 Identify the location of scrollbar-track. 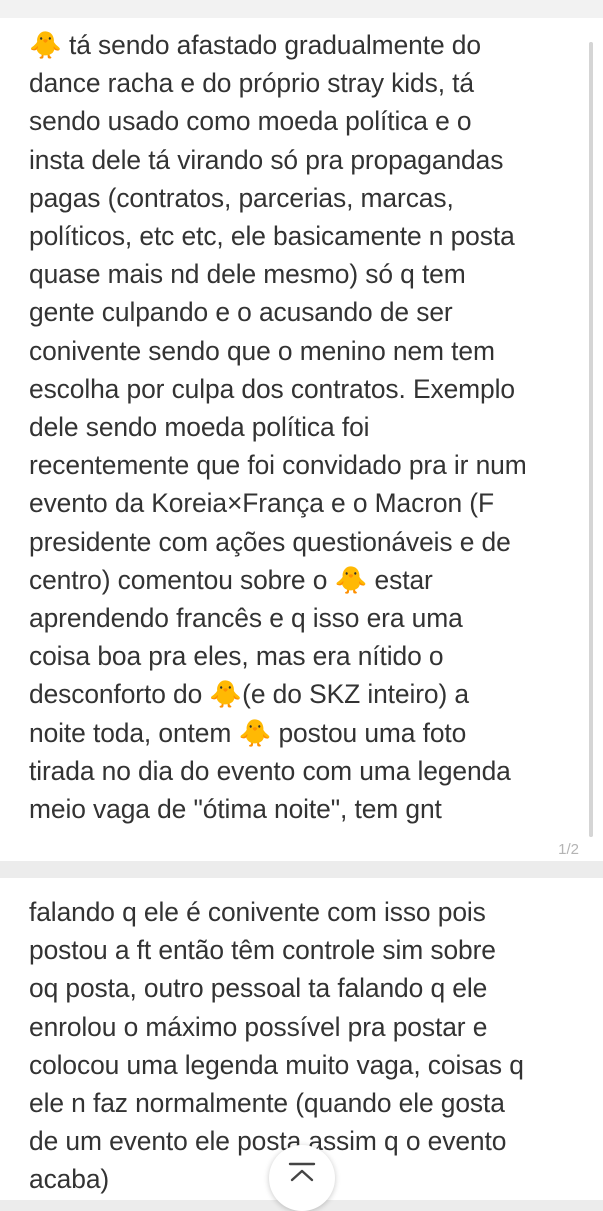
(591, 439).